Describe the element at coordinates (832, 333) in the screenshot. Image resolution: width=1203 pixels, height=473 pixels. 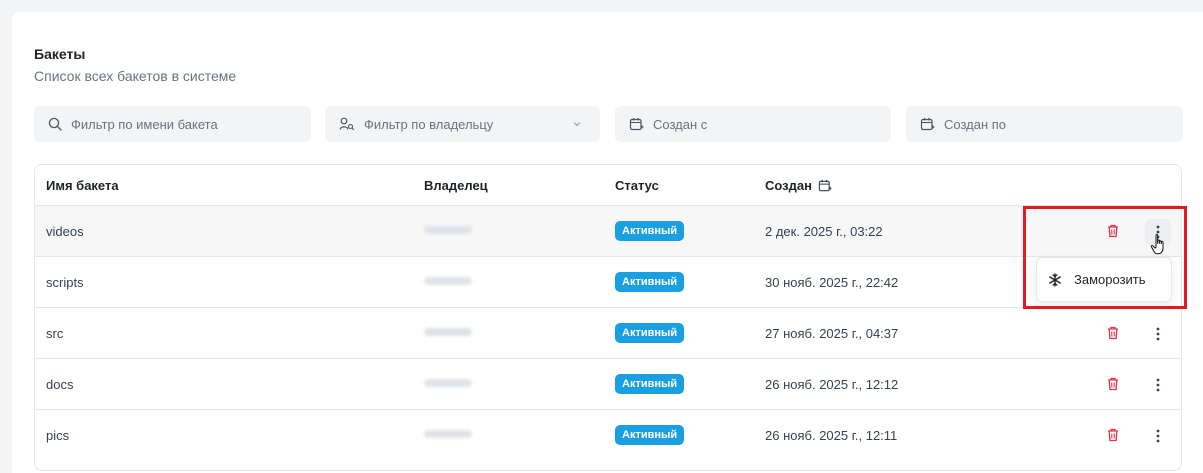
I see `created-date: 27 нояб. 2025 г., 04:37` at that location.